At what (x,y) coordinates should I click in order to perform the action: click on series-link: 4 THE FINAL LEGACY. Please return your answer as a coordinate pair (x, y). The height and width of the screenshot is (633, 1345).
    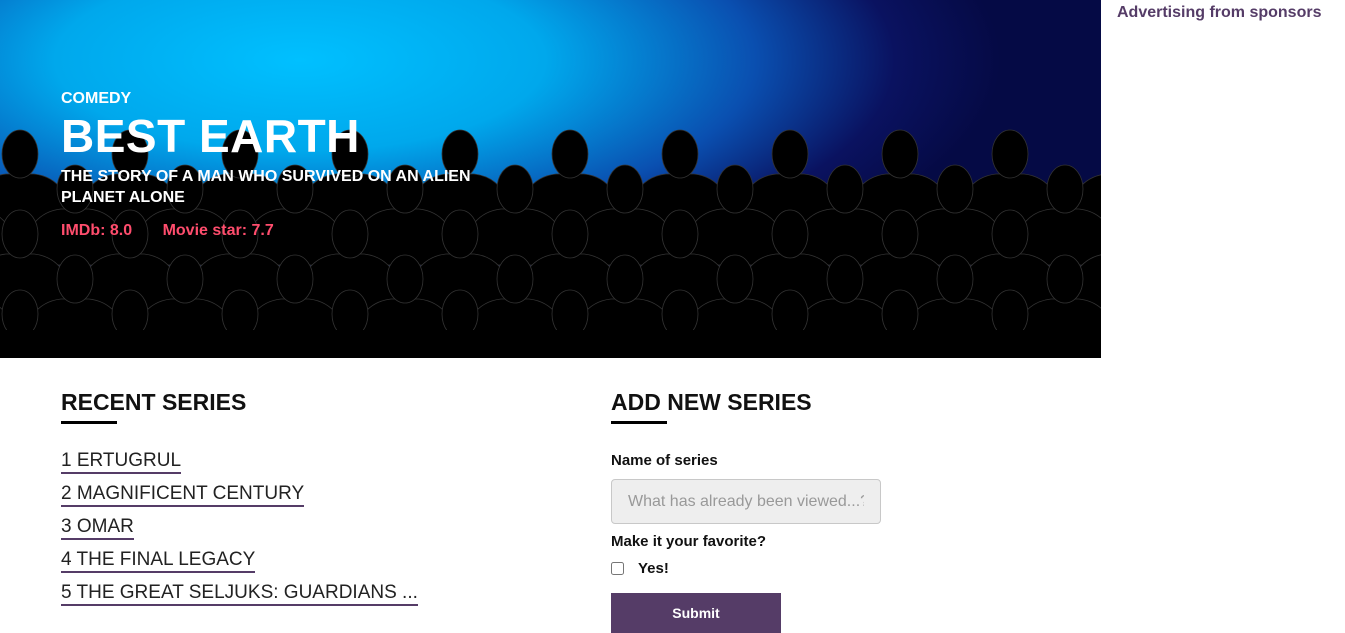
    Looking at the image, I should click on (158, 561).